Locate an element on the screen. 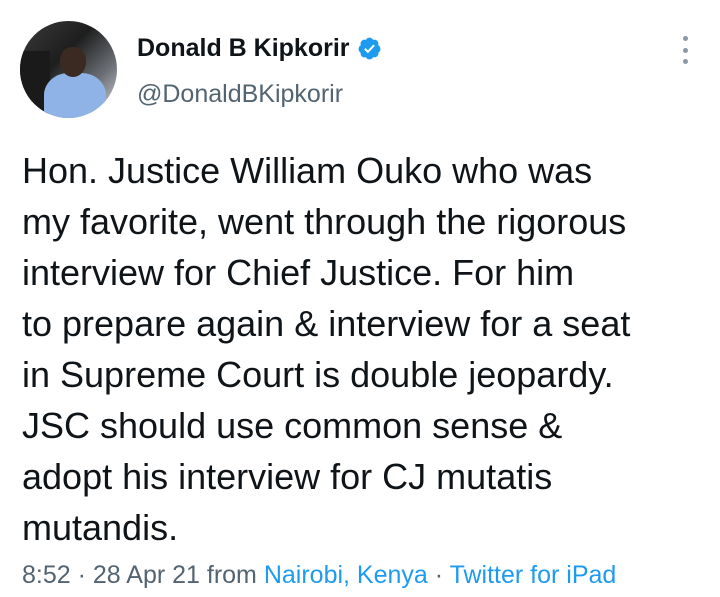  tweet-date: 28 Apr 21 is located at coordinates (146, 575).